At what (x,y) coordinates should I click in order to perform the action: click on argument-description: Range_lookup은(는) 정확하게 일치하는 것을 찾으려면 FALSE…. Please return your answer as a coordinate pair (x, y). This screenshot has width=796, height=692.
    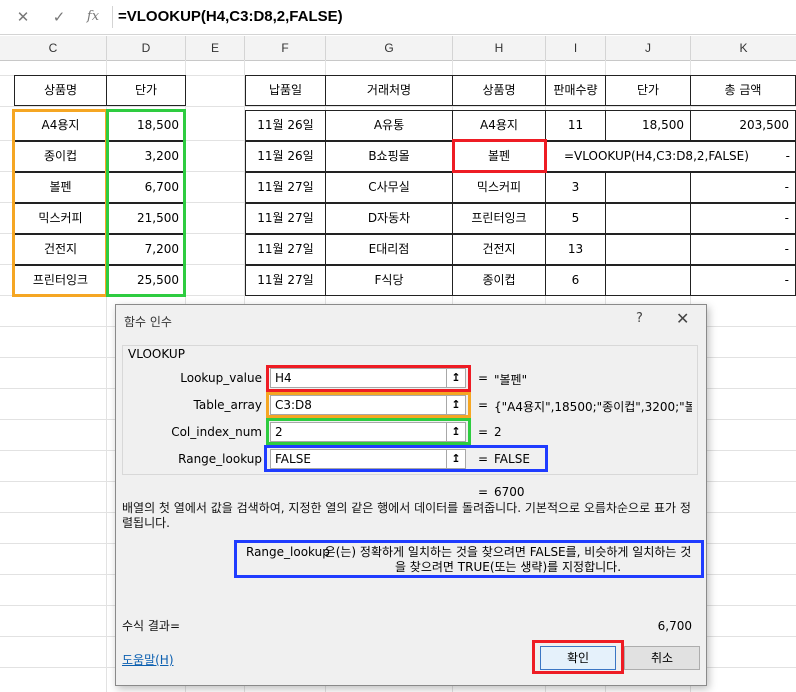
    Looking at the image, I should click on (472, 560).